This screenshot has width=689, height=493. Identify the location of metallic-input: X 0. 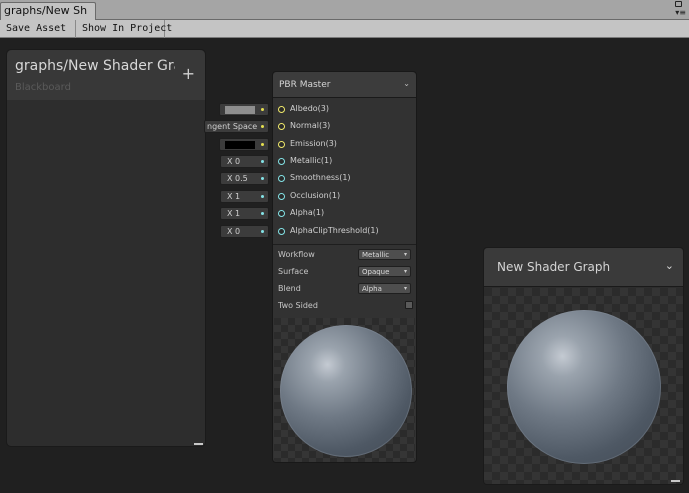
(244, 161).